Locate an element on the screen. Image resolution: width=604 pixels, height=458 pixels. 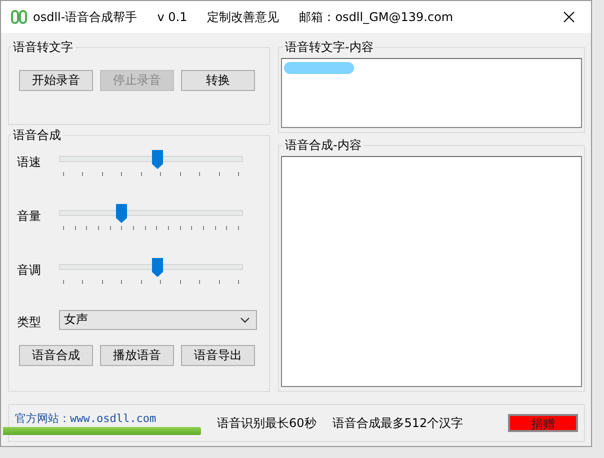
donate-button: 捐赠 is located at coordinates (543, 423).